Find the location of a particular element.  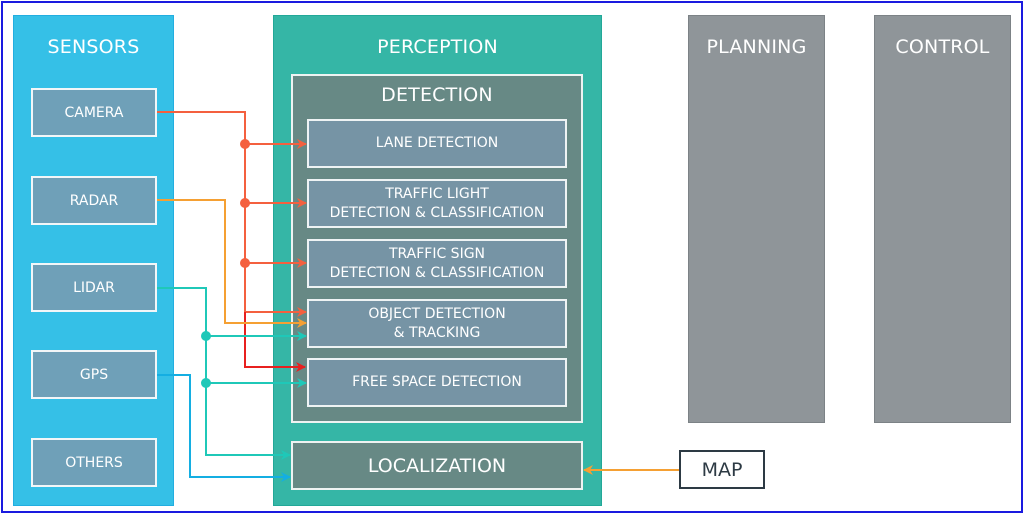

lidar-wire-trunk is located at coordinates (224, 373).